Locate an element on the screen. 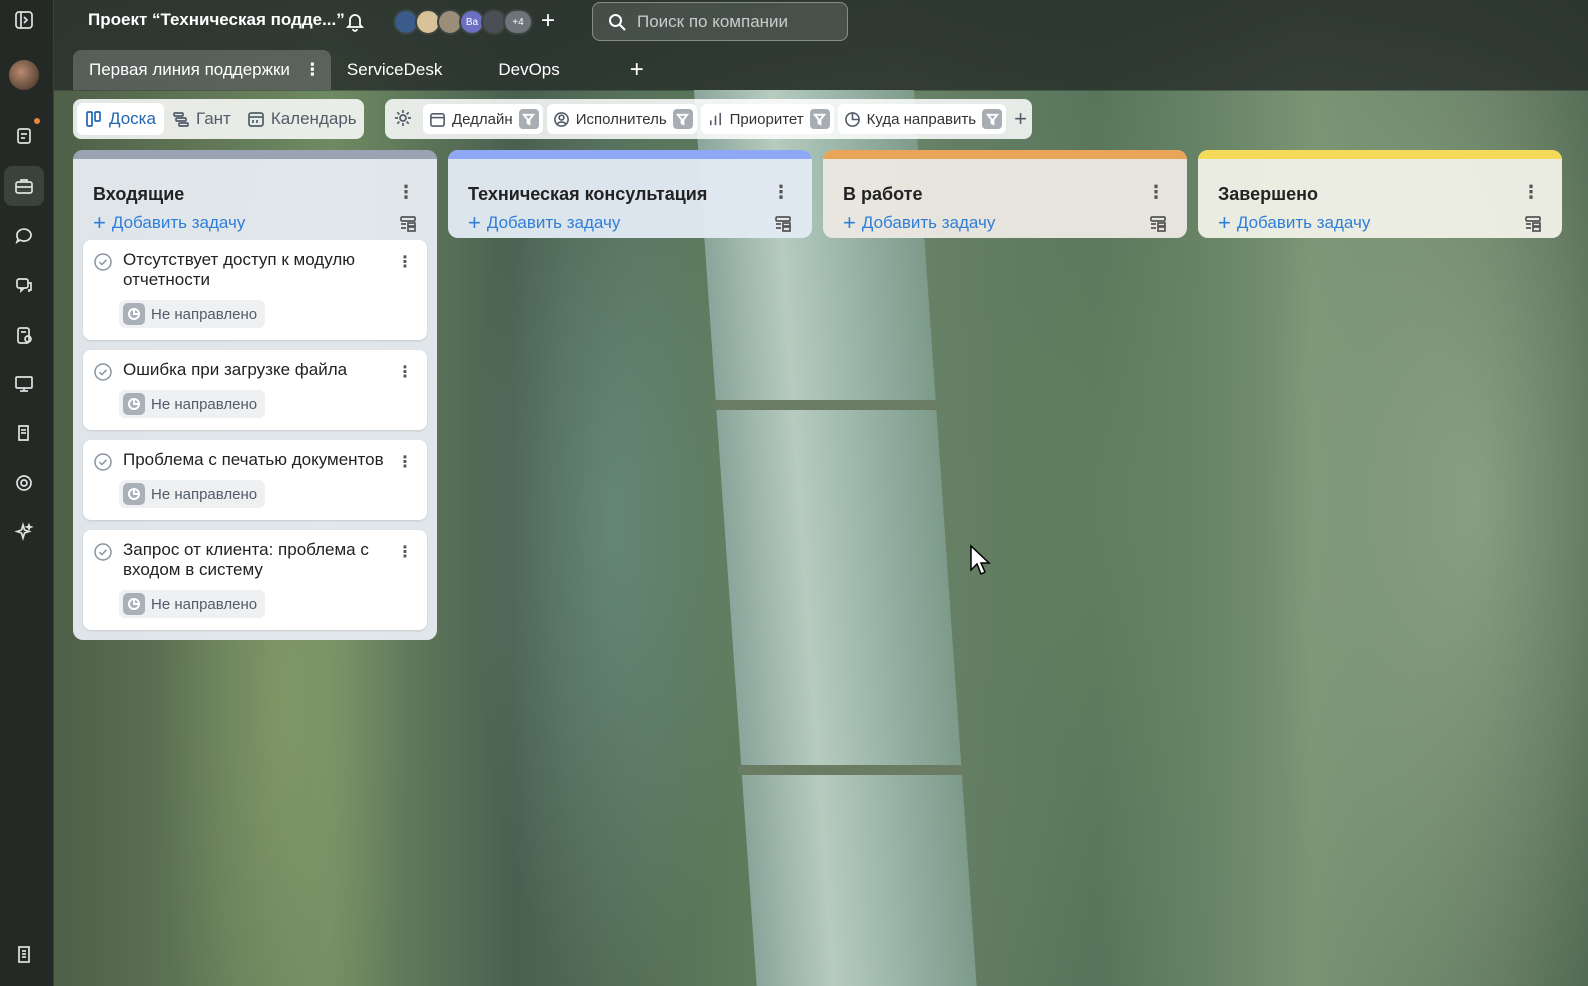  column-header: В работе ⋮ + Добавить задачу is located at coordinates (1005, 198).